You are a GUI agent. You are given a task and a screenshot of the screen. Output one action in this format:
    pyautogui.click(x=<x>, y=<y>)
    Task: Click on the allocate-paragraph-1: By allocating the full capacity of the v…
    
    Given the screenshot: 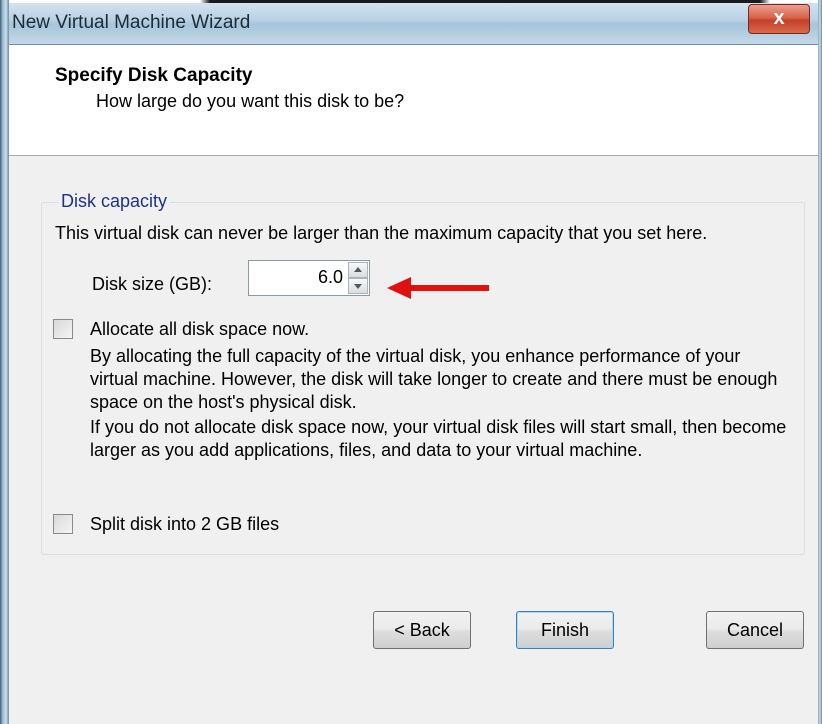 What is the action you would take?
    pyautogui.click(x=434, y=379)
    